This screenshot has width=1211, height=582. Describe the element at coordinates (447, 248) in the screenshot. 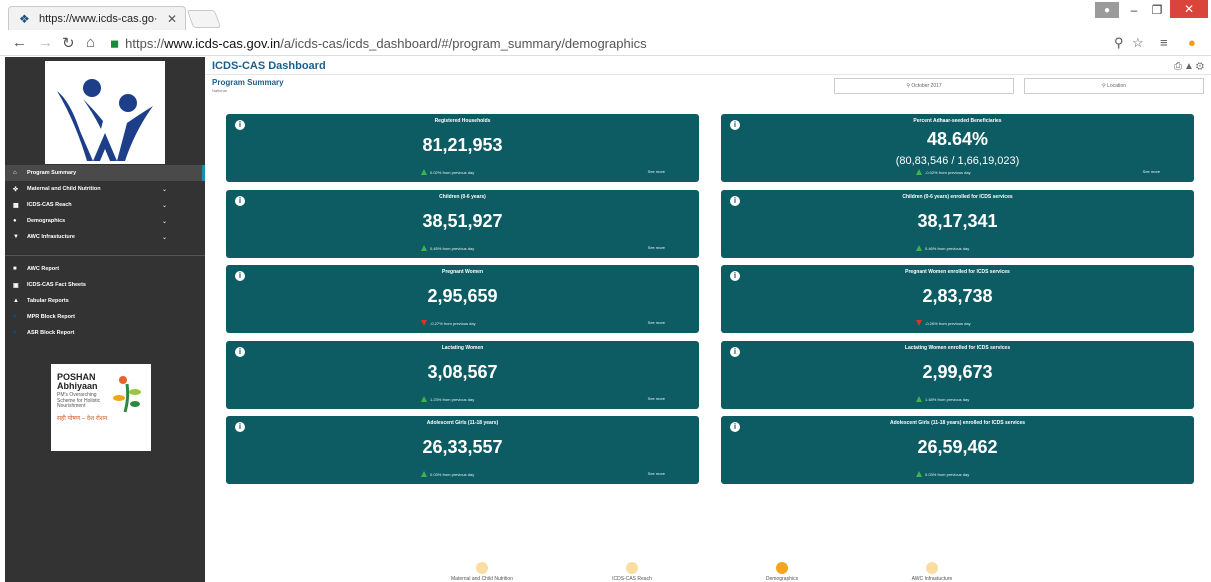

I see `card-change: 0.45% from previous day` at that location.